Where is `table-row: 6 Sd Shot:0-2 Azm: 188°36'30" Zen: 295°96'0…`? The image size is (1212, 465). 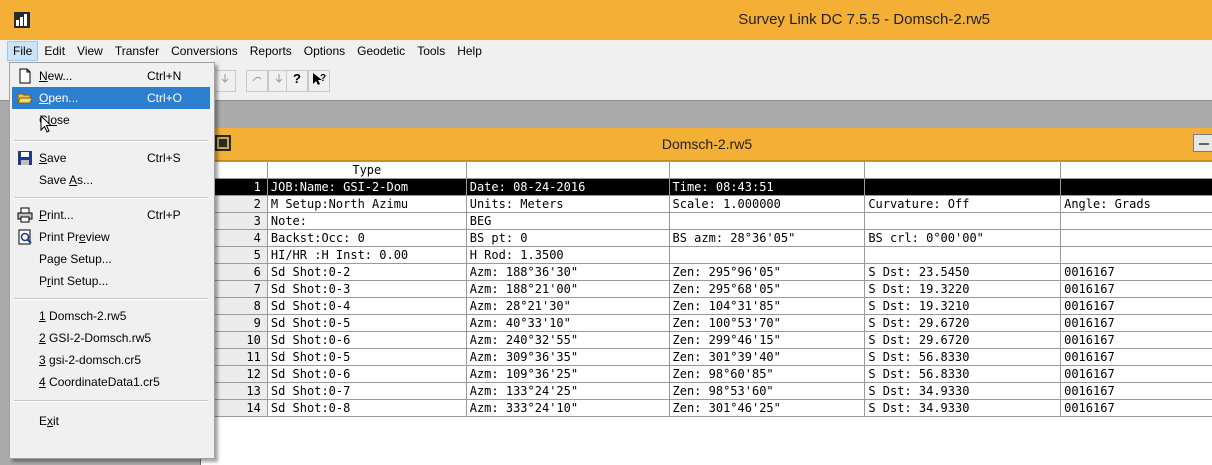
table-row: 6 Sd Shot:0-2 Azm: 188°36'30" Zen: 295°96'0… is located at coordinates (706, 272).